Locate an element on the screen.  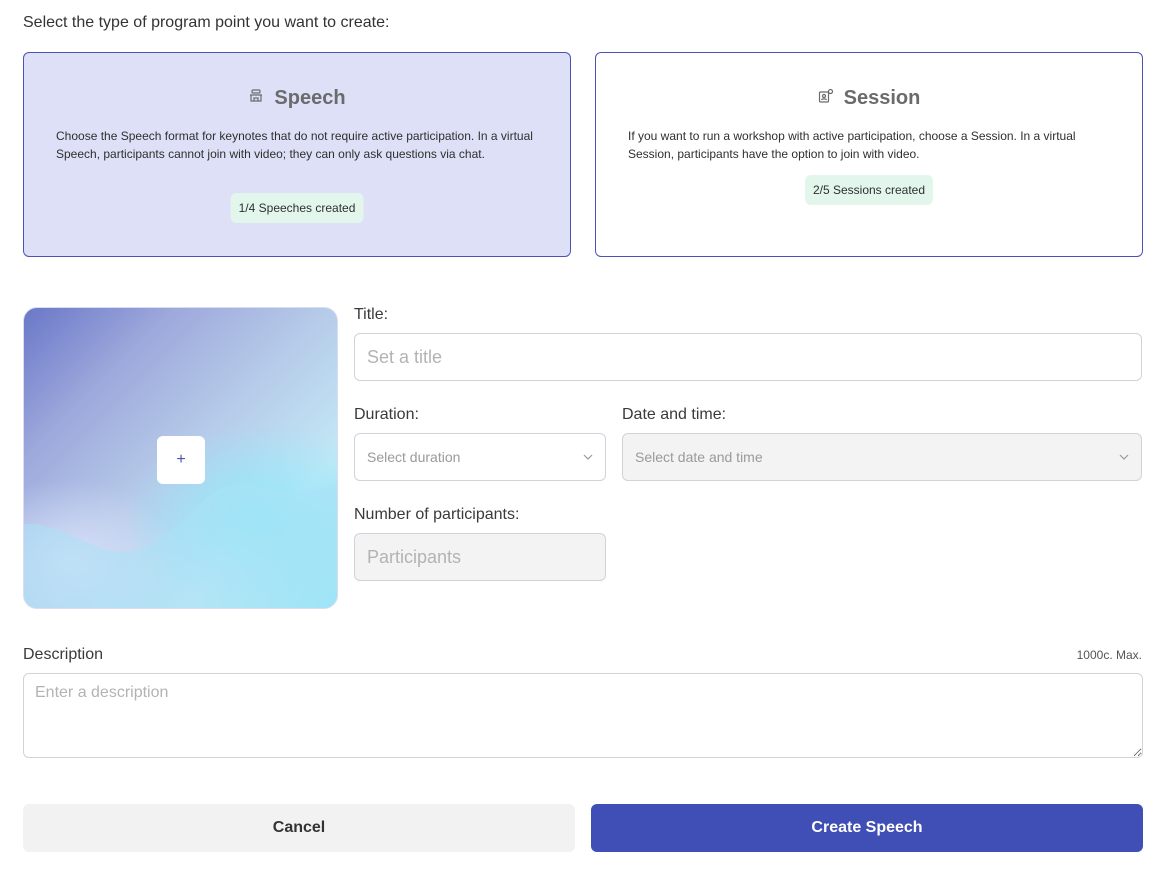
speech-count-badge: 1/4 Speeches created is located at coordinates (297, 208).